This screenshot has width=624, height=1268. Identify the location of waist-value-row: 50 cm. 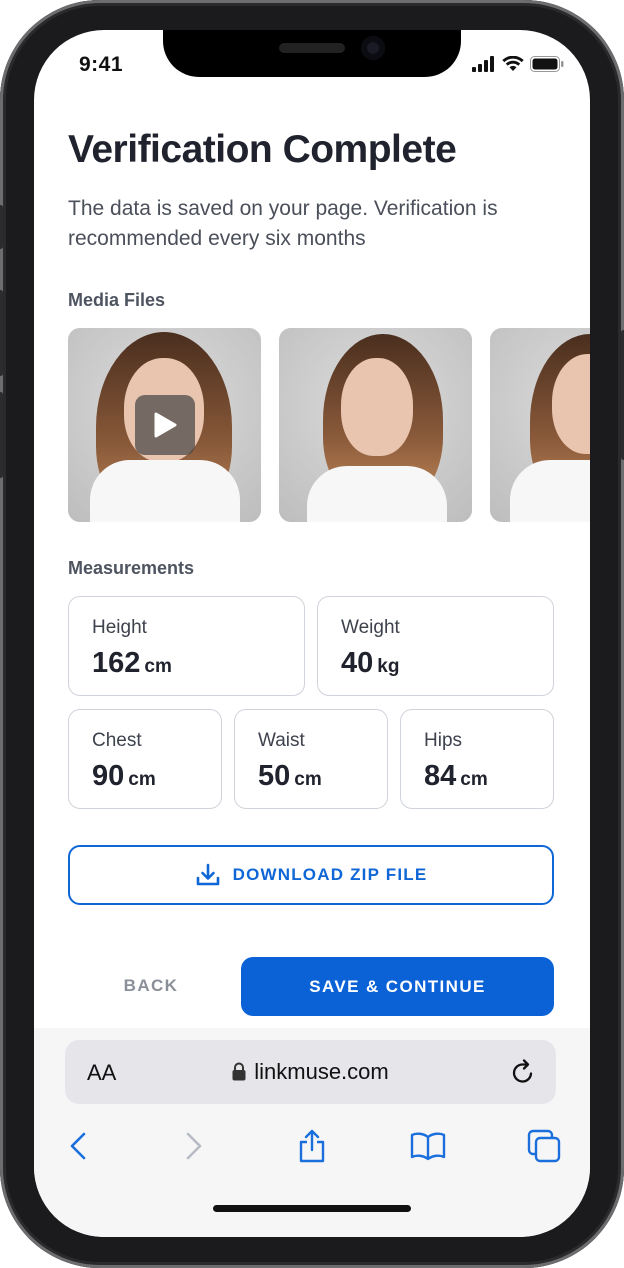
(290, 776).